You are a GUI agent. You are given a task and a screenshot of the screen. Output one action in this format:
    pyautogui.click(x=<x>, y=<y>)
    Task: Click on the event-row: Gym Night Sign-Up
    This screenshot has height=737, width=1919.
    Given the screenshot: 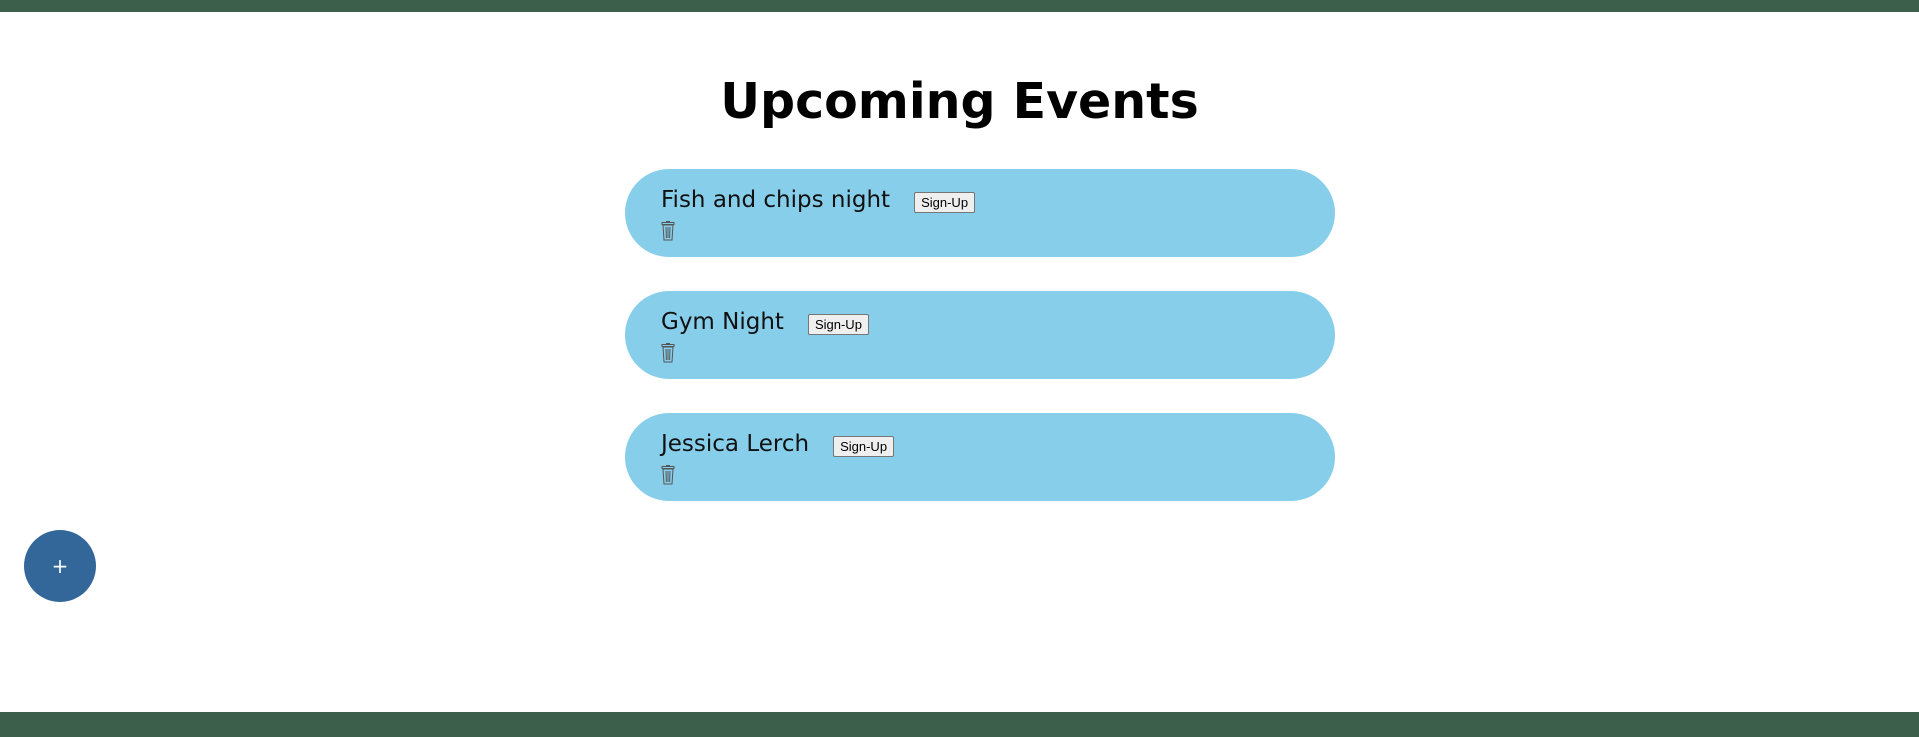 What is the action you would take?
    pyautogui.click(x=998, y=322)
    